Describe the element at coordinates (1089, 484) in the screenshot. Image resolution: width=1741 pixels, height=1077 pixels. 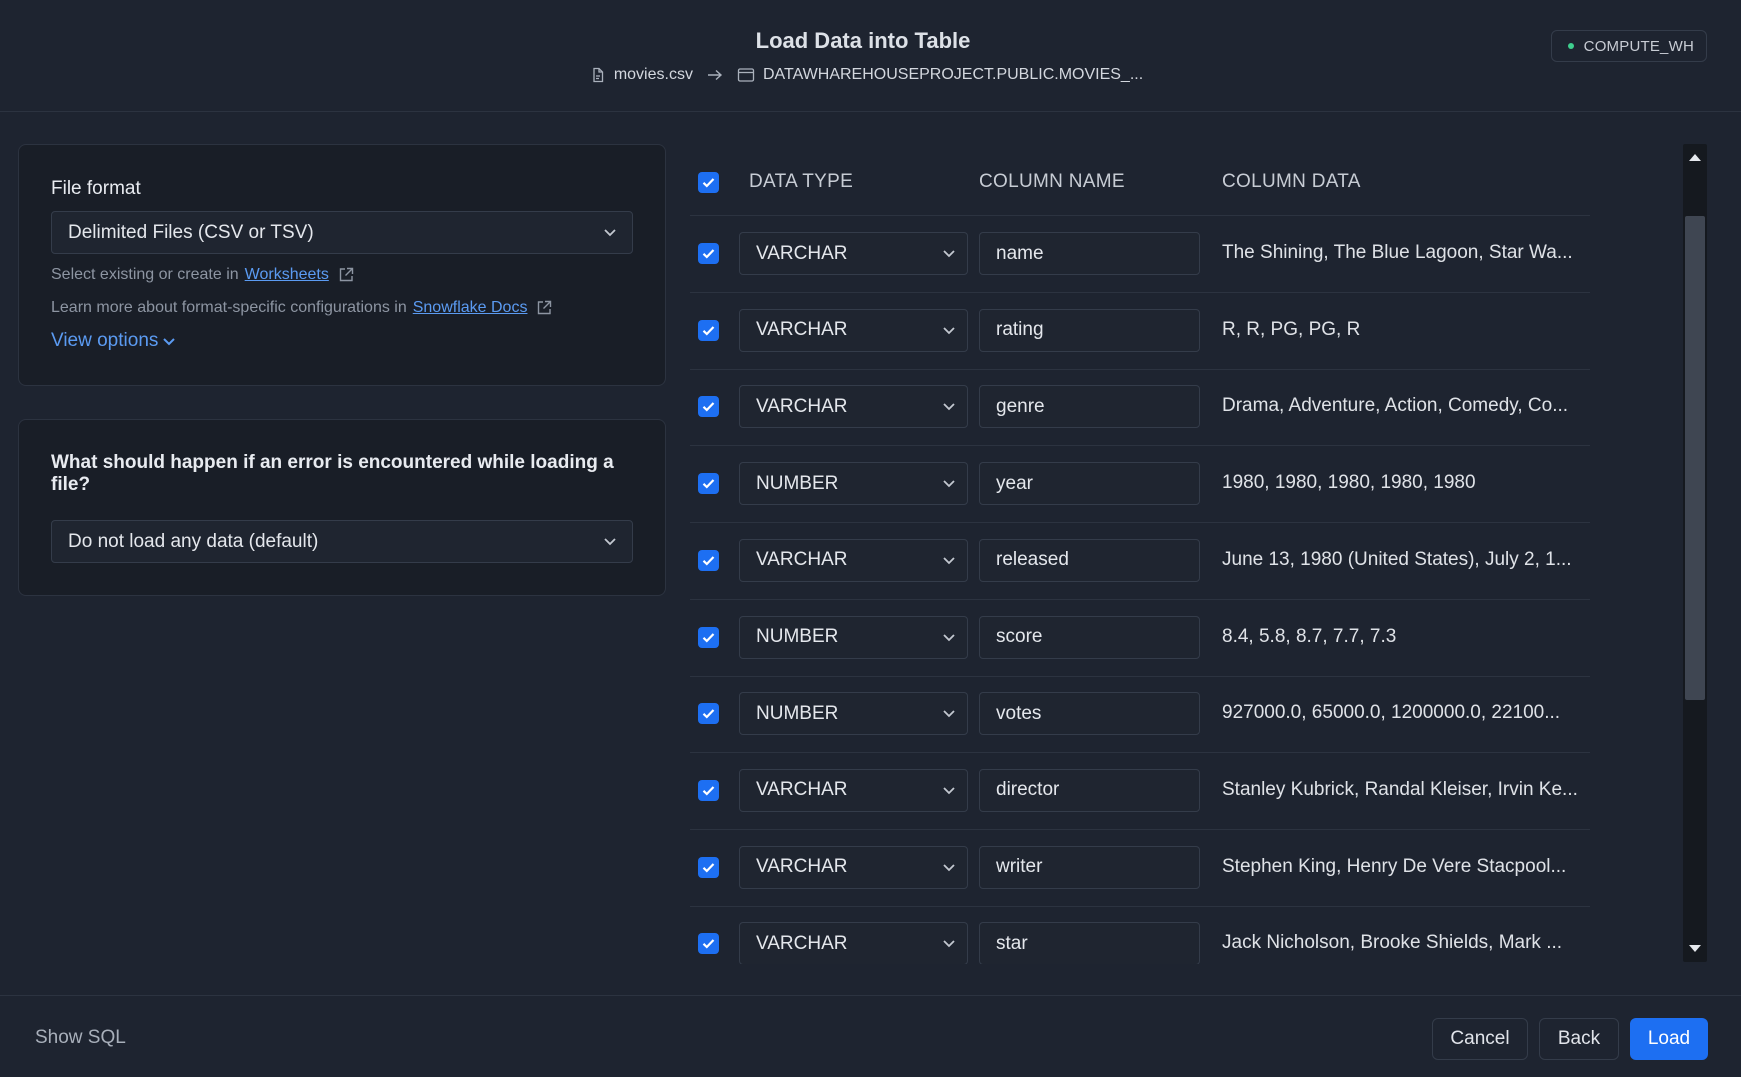
I see `column-name-input: year` at that location.